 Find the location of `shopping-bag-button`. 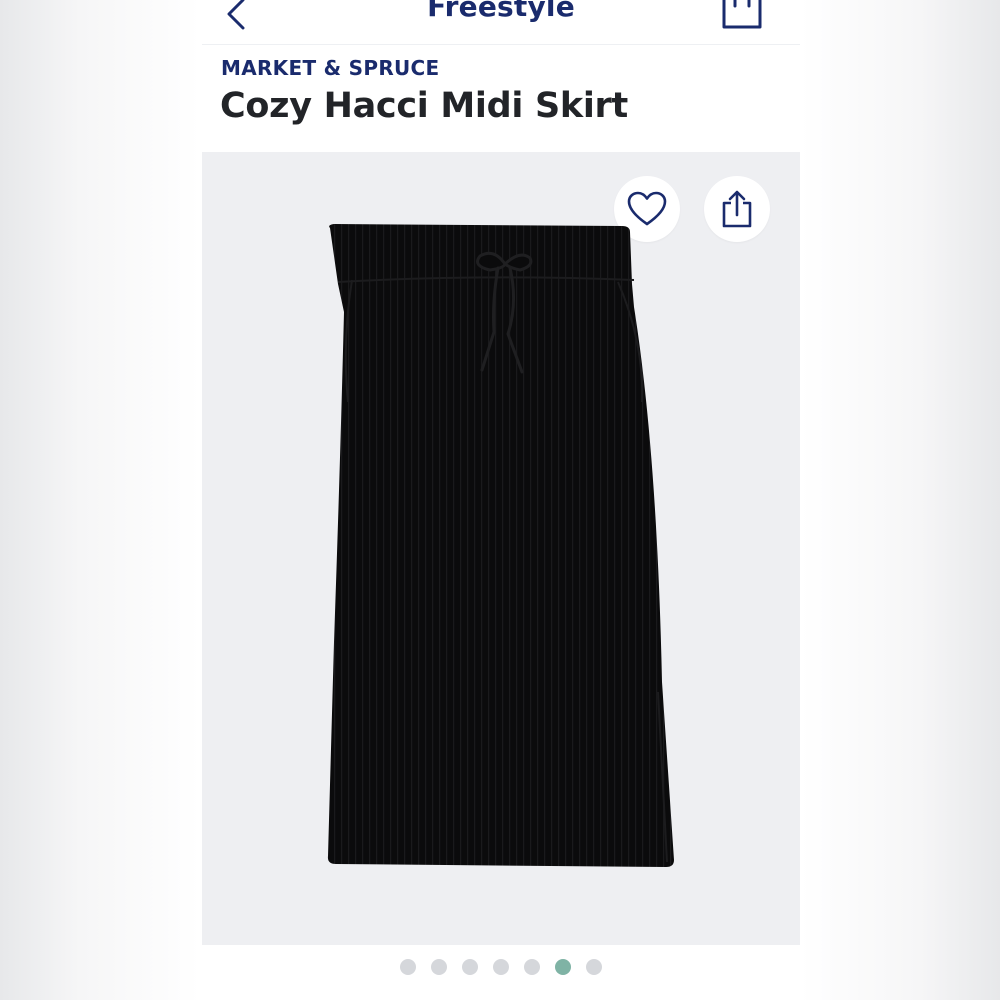

shopping-bag-button is located at coordinates (742, 16).